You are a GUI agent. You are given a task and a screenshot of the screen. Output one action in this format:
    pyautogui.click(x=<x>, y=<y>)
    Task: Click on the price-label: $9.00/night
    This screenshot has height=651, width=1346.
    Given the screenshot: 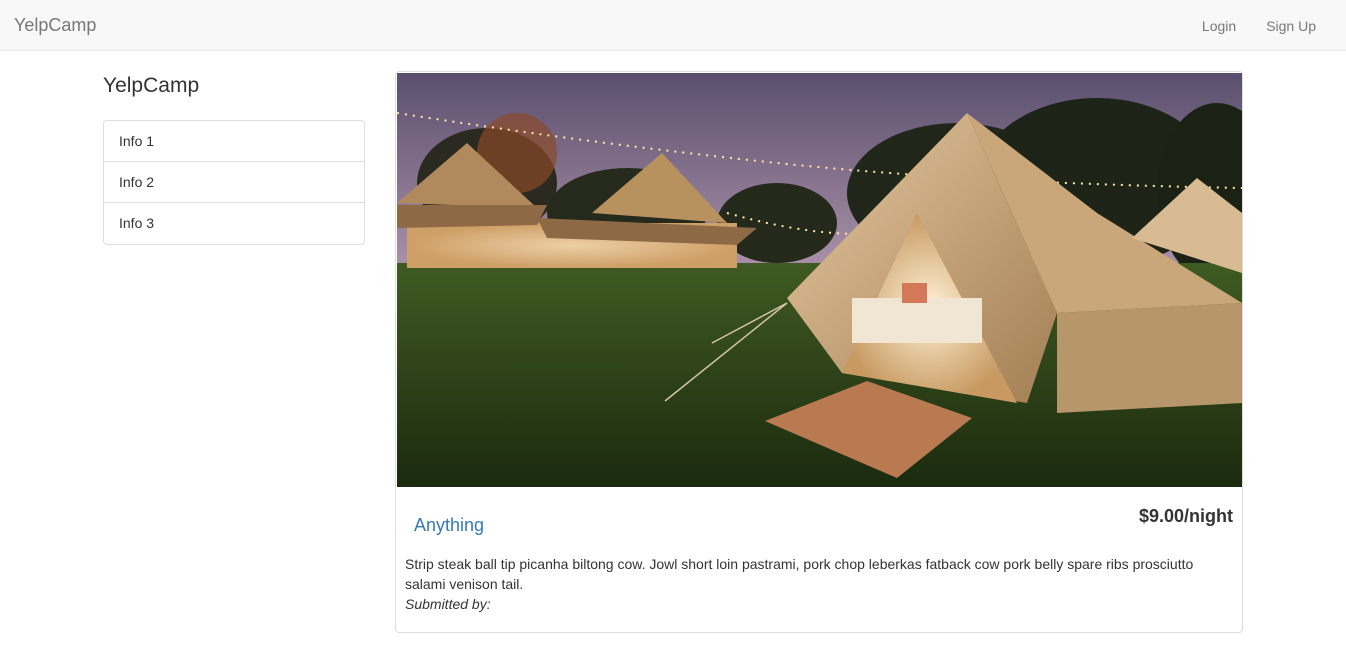 What is the action you would take?
    pyautogui.click(x=1185, y=516)
    